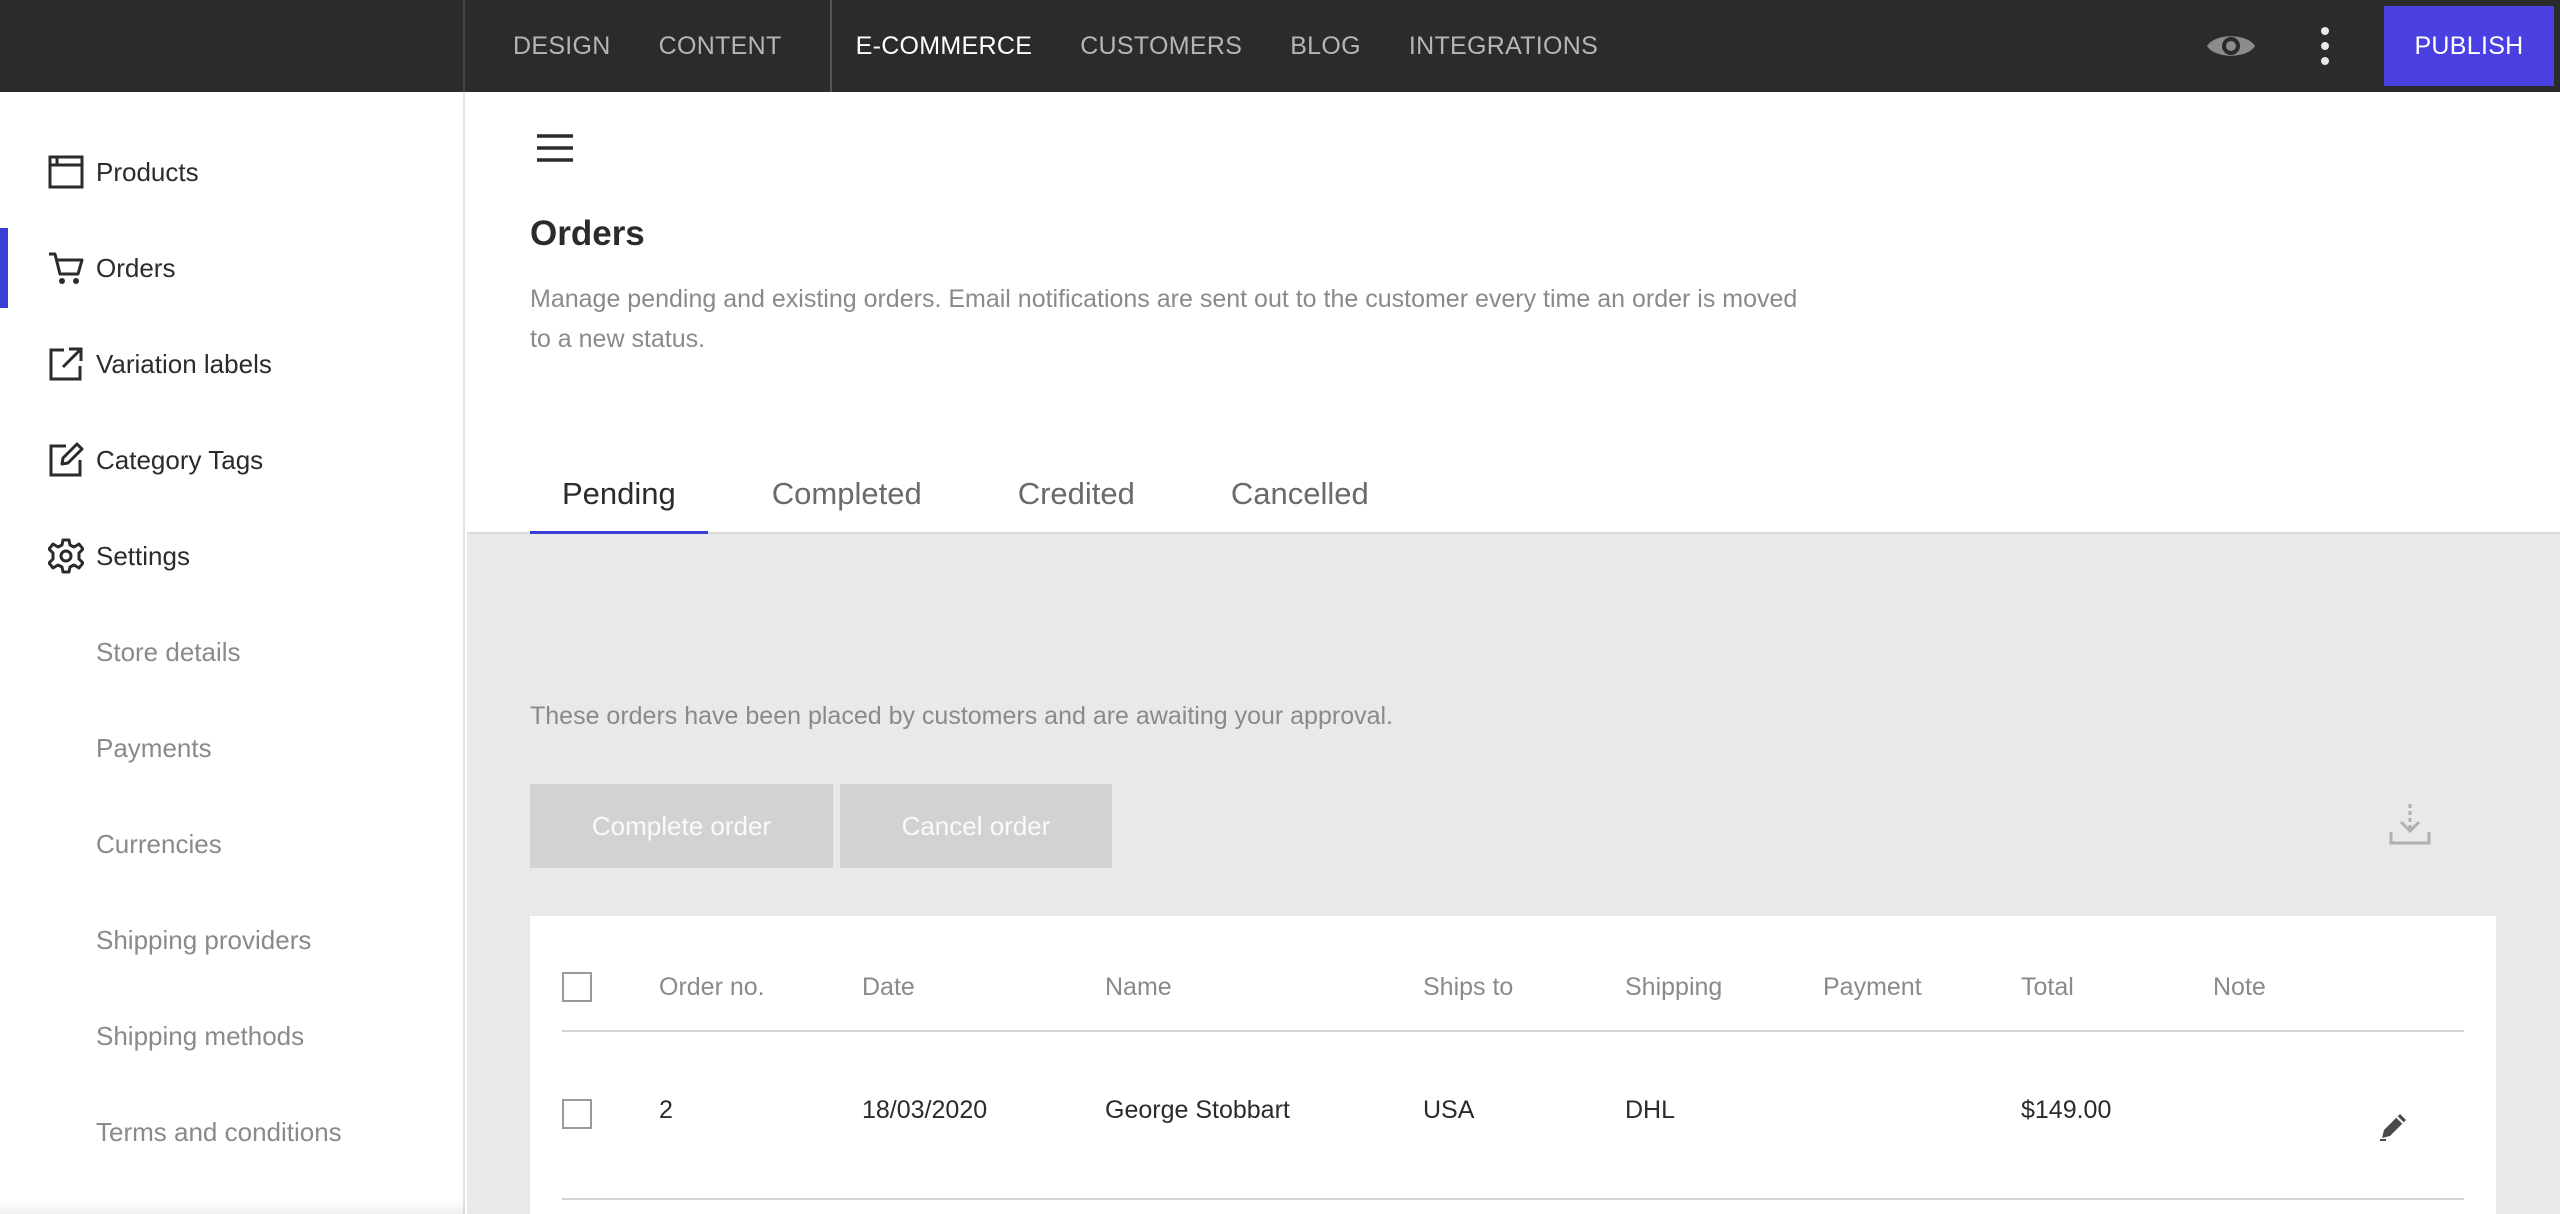 The width and height of the screenshot is (2560, 1214). Describe the element at coordinates (1325, 46) in the screenshot. I see `nav-blog: BLOG` at that location.